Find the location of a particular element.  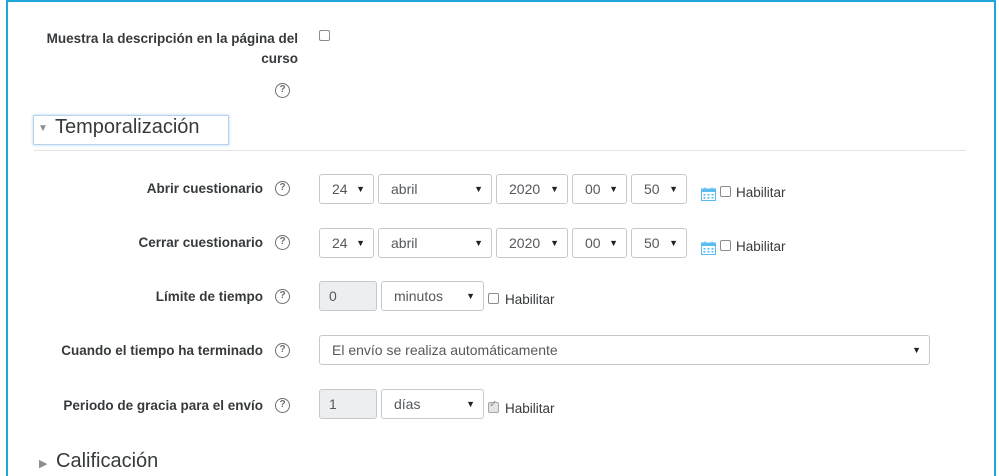

overdue-handling-label: Cuando el tiempo ha terminado is located at coordinates (162, 350).